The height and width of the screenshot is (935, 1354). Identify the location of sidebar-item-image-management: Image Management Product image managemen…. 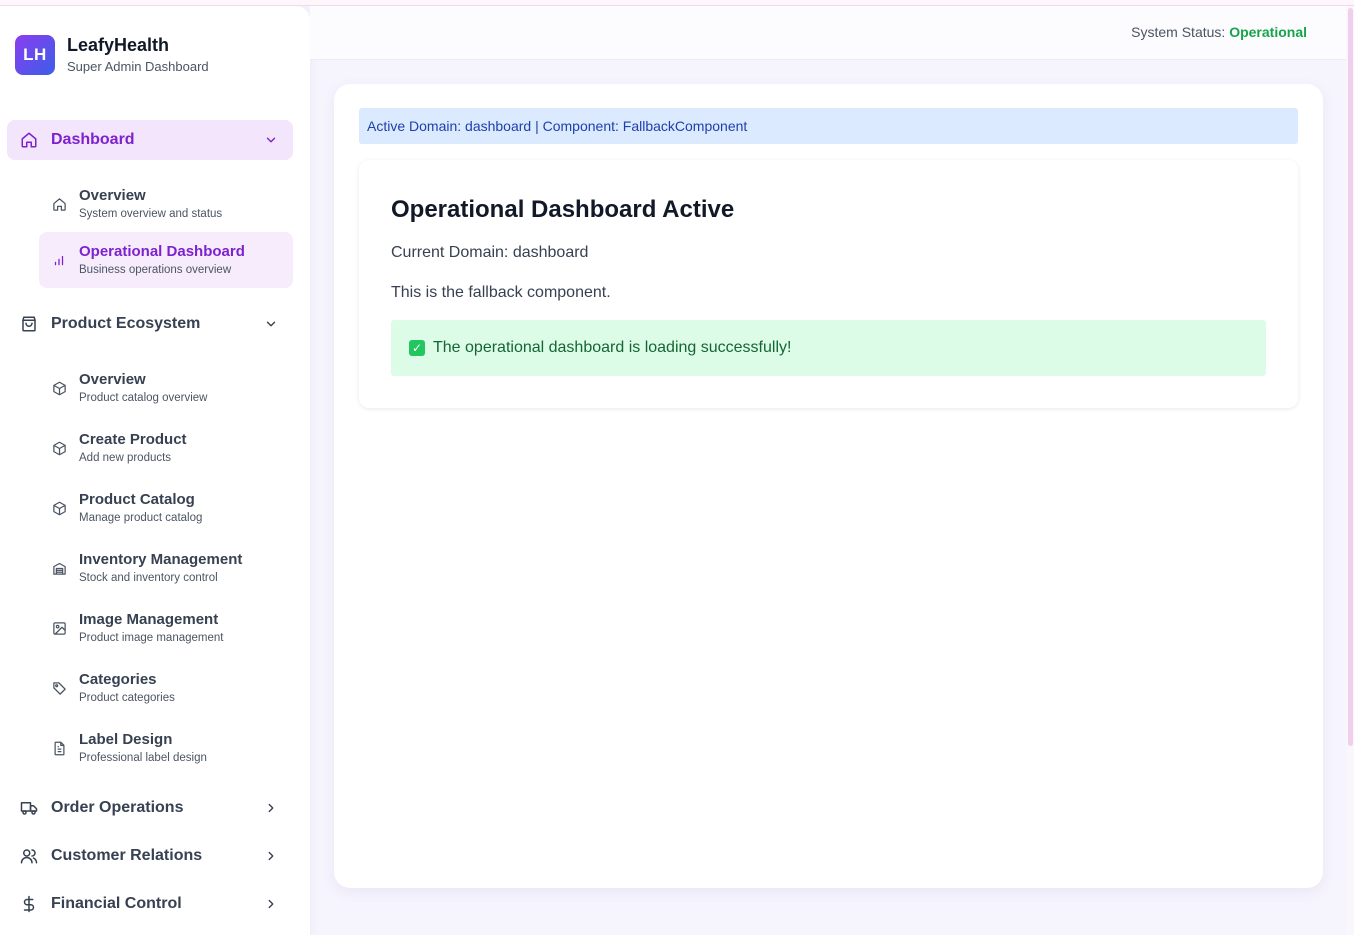
(166, 628).